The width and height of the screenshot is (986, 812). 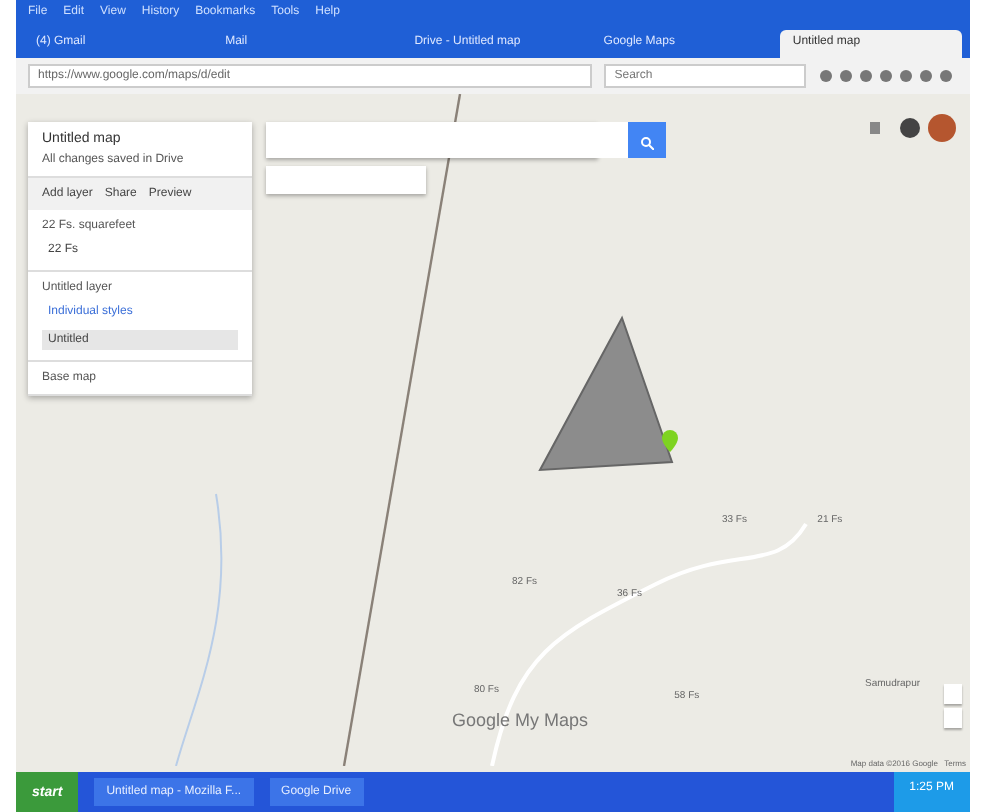 What do you see at coordinates (888, 76) in the screenshot?
I see `toolbar-icons` at bounding box center [888, 76].